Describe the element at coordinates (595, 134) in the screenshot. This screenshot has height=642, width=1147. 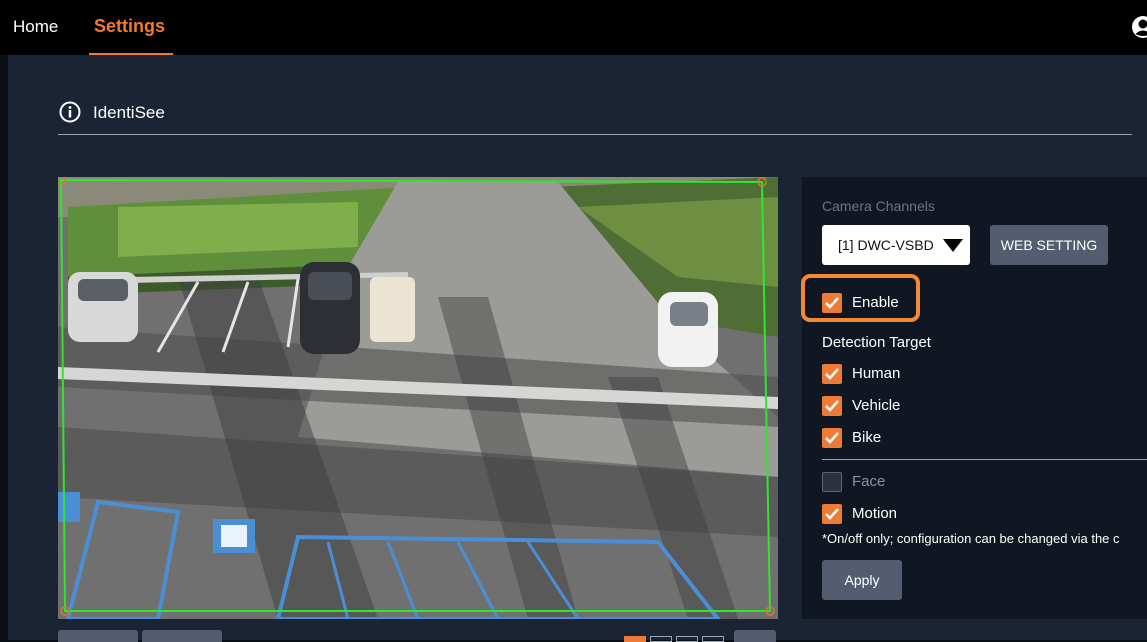
I see `title-divider` at that location.